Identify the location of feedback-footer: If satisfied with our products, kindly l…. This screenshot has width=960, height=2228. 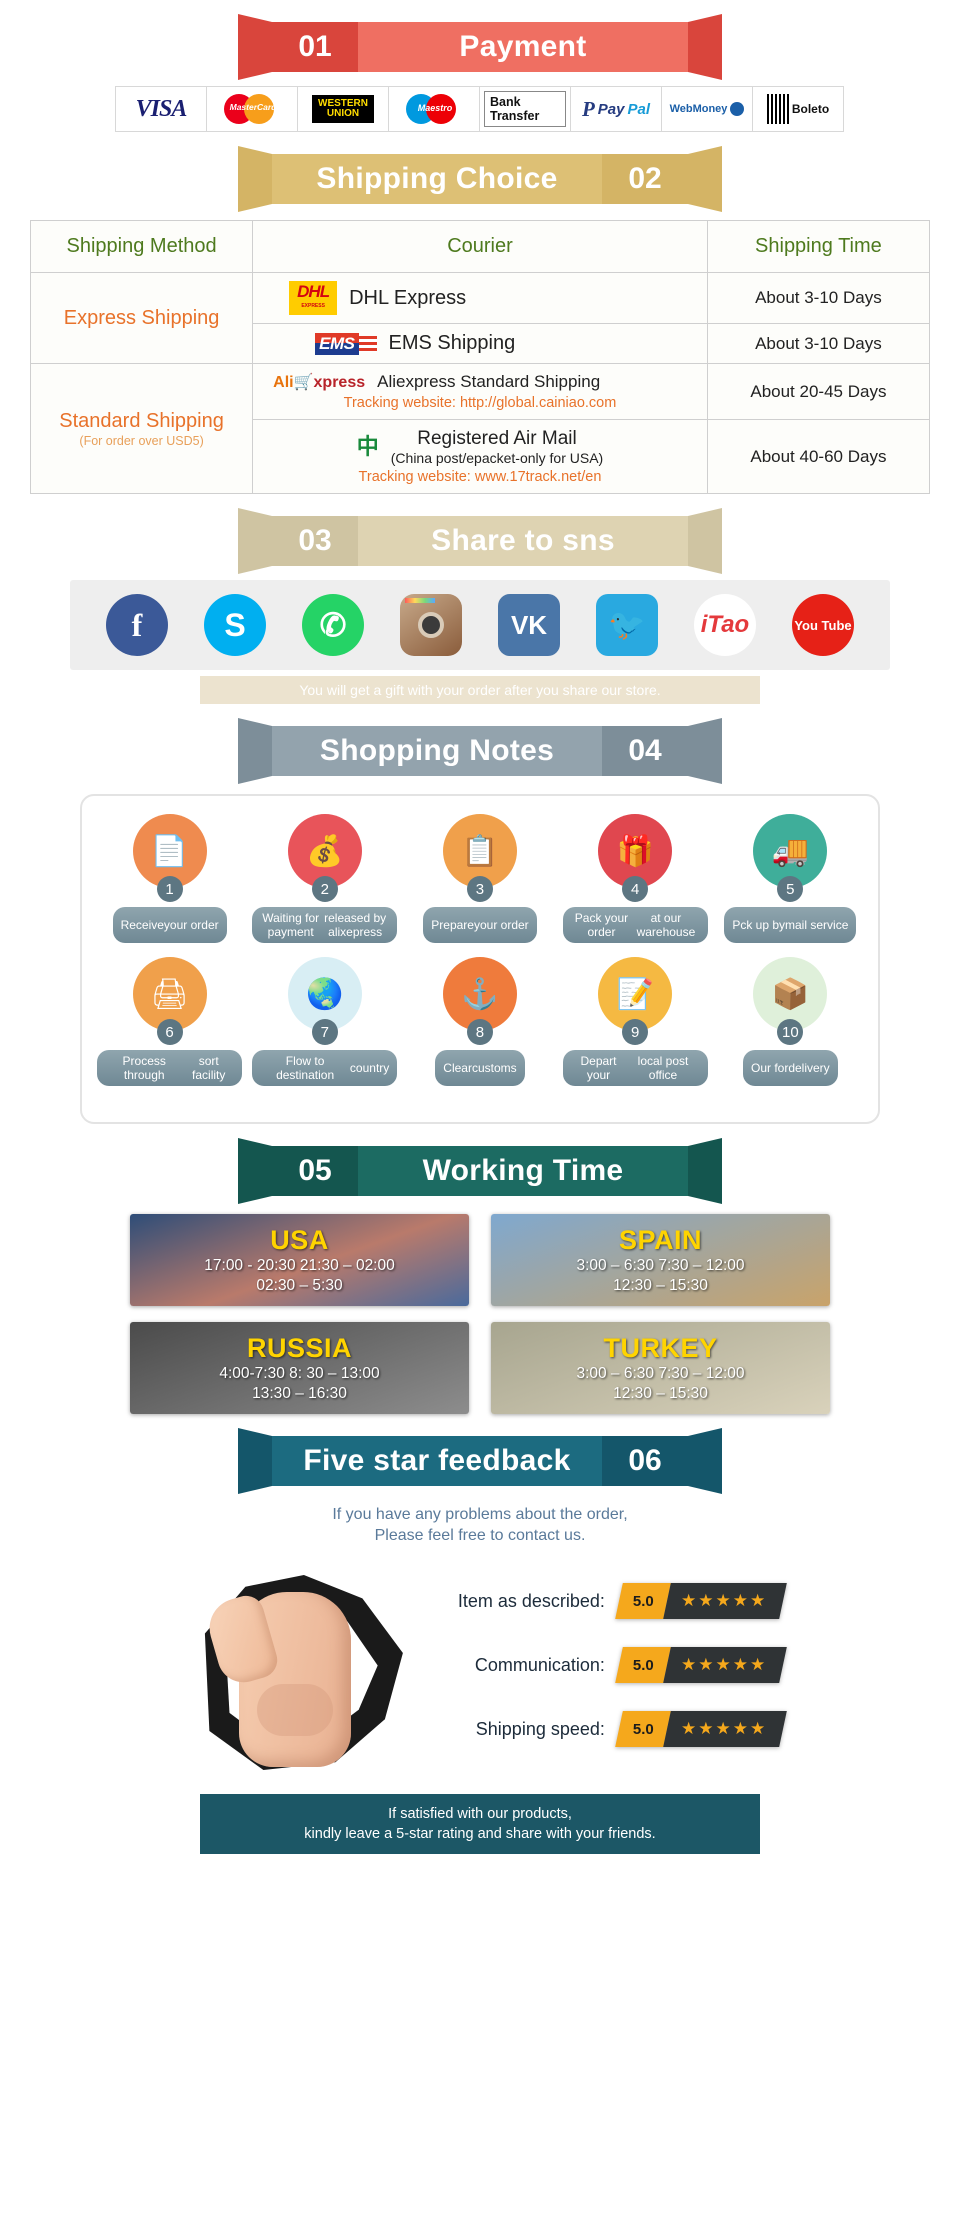
(480, 1824).